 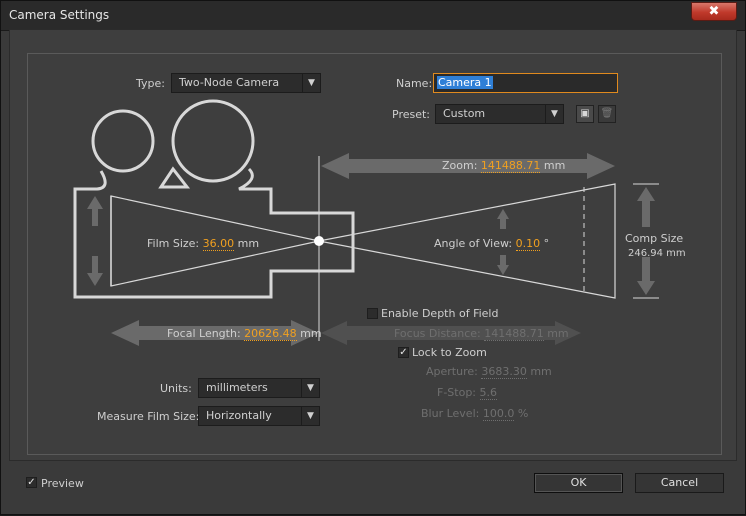 I want to click on enable-depth-of-field-label: Enable Depth of Field, so click(x=440, y=313).